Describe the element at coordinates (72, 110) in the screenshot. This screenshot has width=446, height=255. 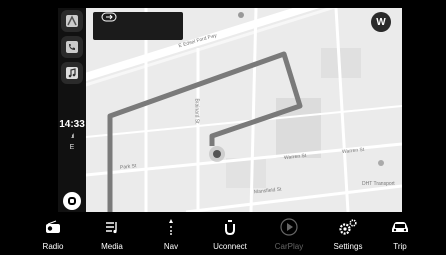
I see `carplay-dock: 14:33 .ııl E` at that location.